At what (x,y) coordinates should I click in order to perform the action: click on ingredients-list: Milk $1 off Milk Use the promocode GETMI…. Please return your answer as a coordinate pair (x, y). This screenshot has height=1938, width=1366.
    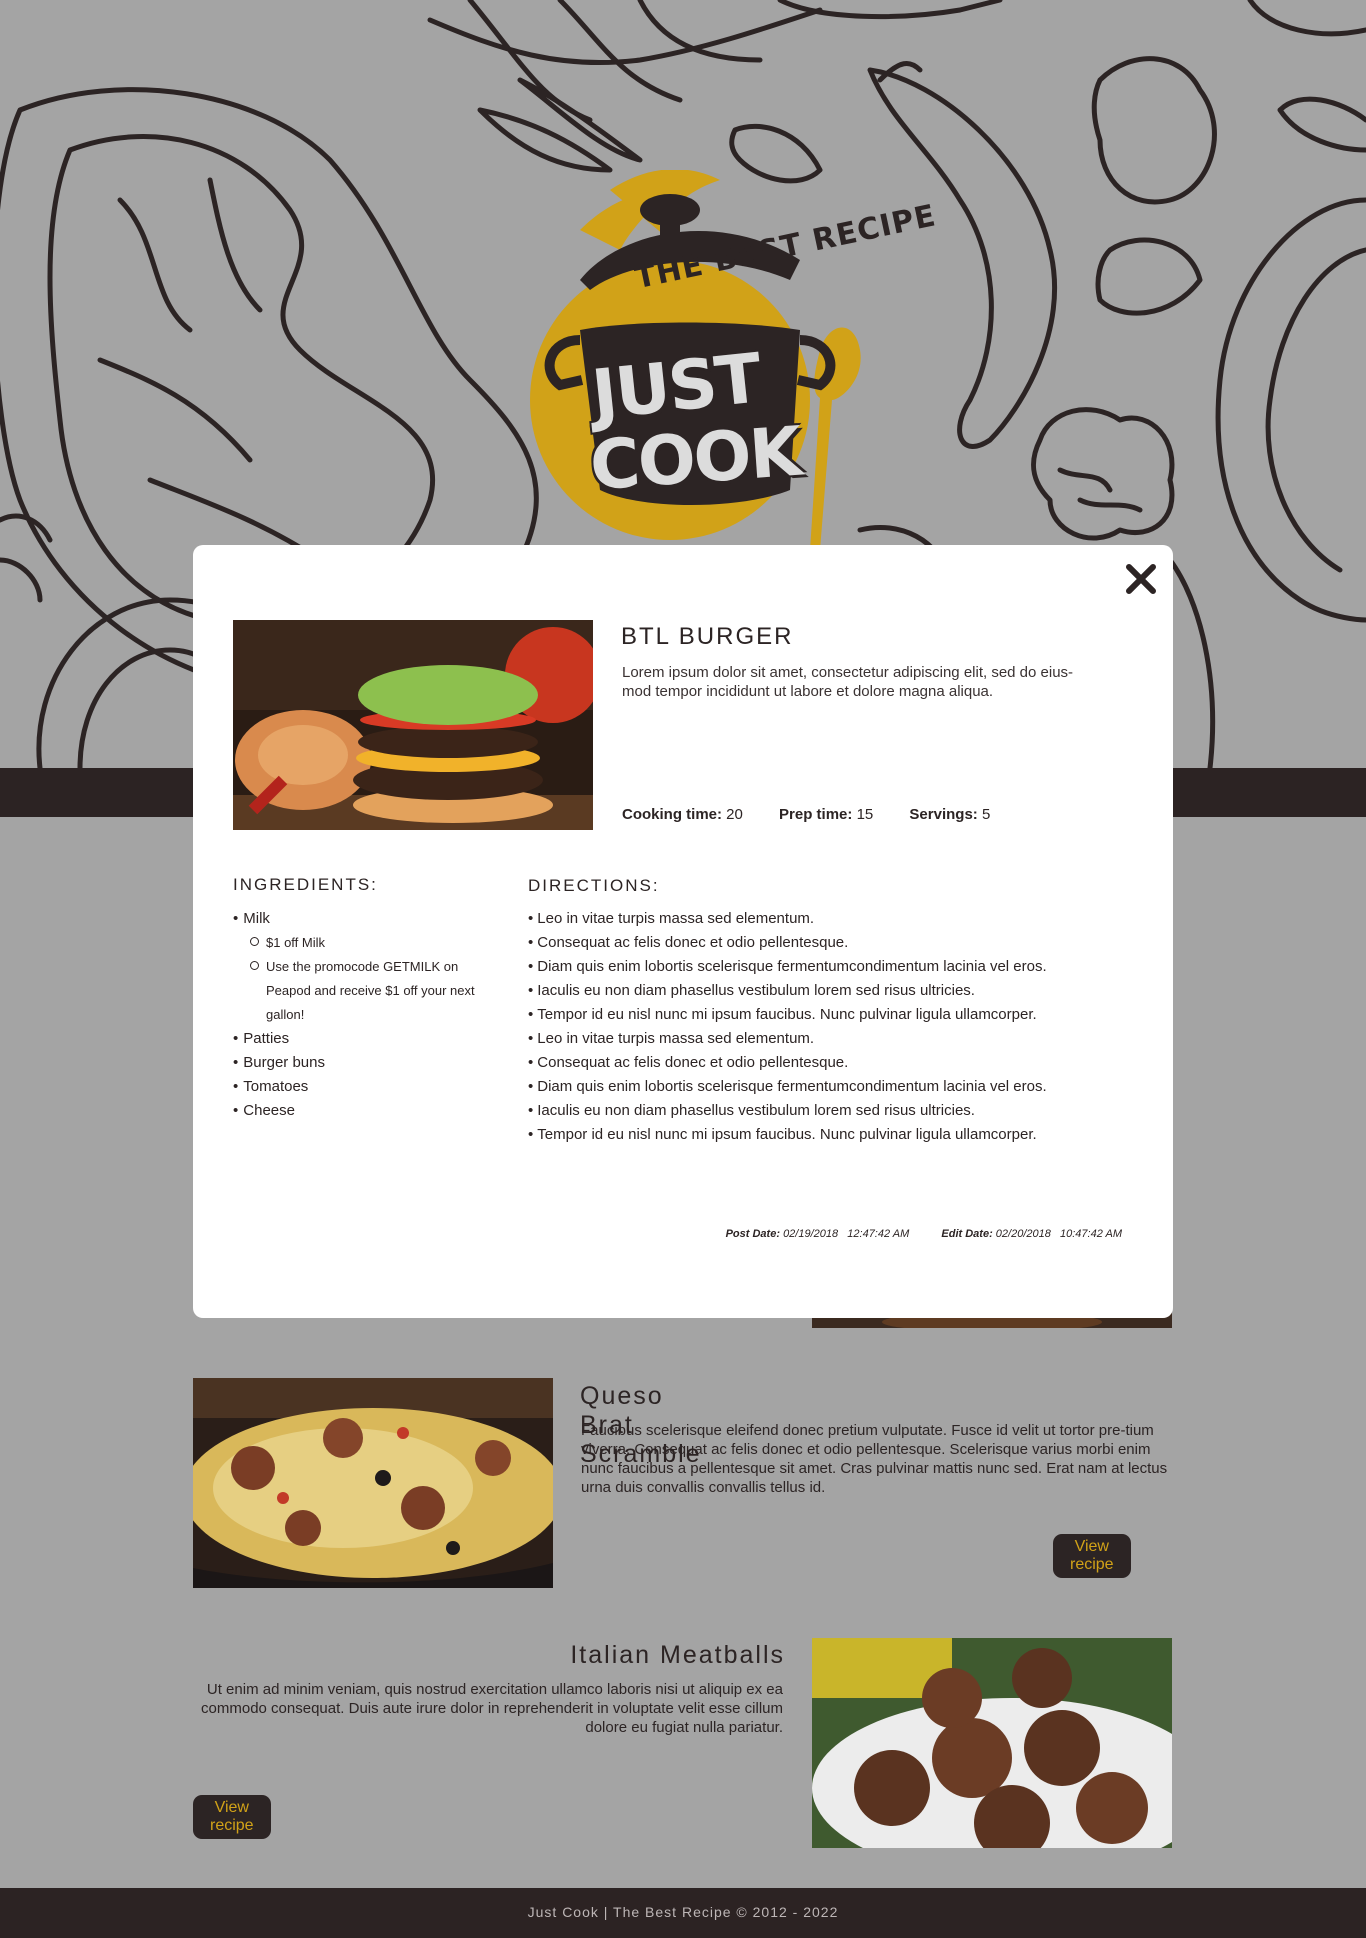
    Looking at the image, I should click on (368, 1015).